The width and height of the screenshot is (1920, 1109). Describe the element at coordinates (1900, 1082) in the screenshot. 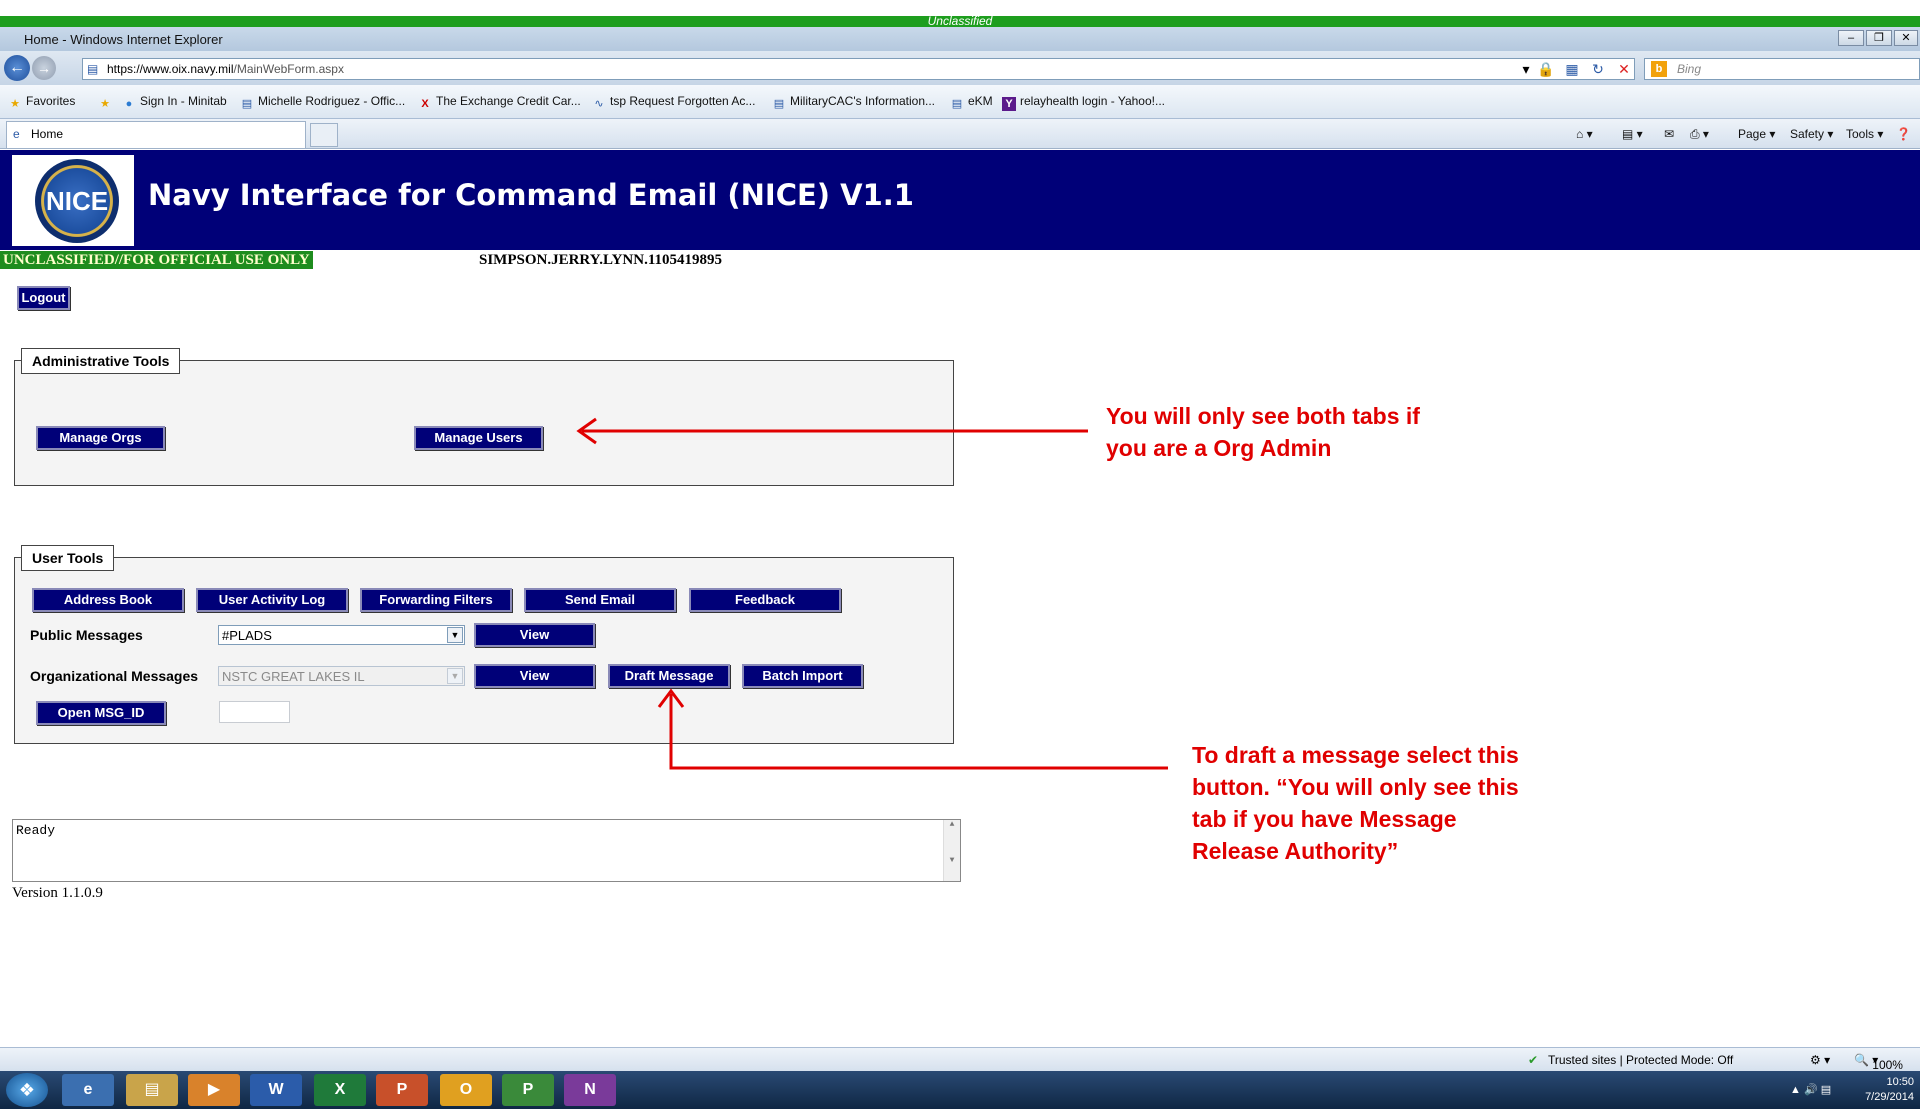

I see `clock-time: 10:50` at that location.